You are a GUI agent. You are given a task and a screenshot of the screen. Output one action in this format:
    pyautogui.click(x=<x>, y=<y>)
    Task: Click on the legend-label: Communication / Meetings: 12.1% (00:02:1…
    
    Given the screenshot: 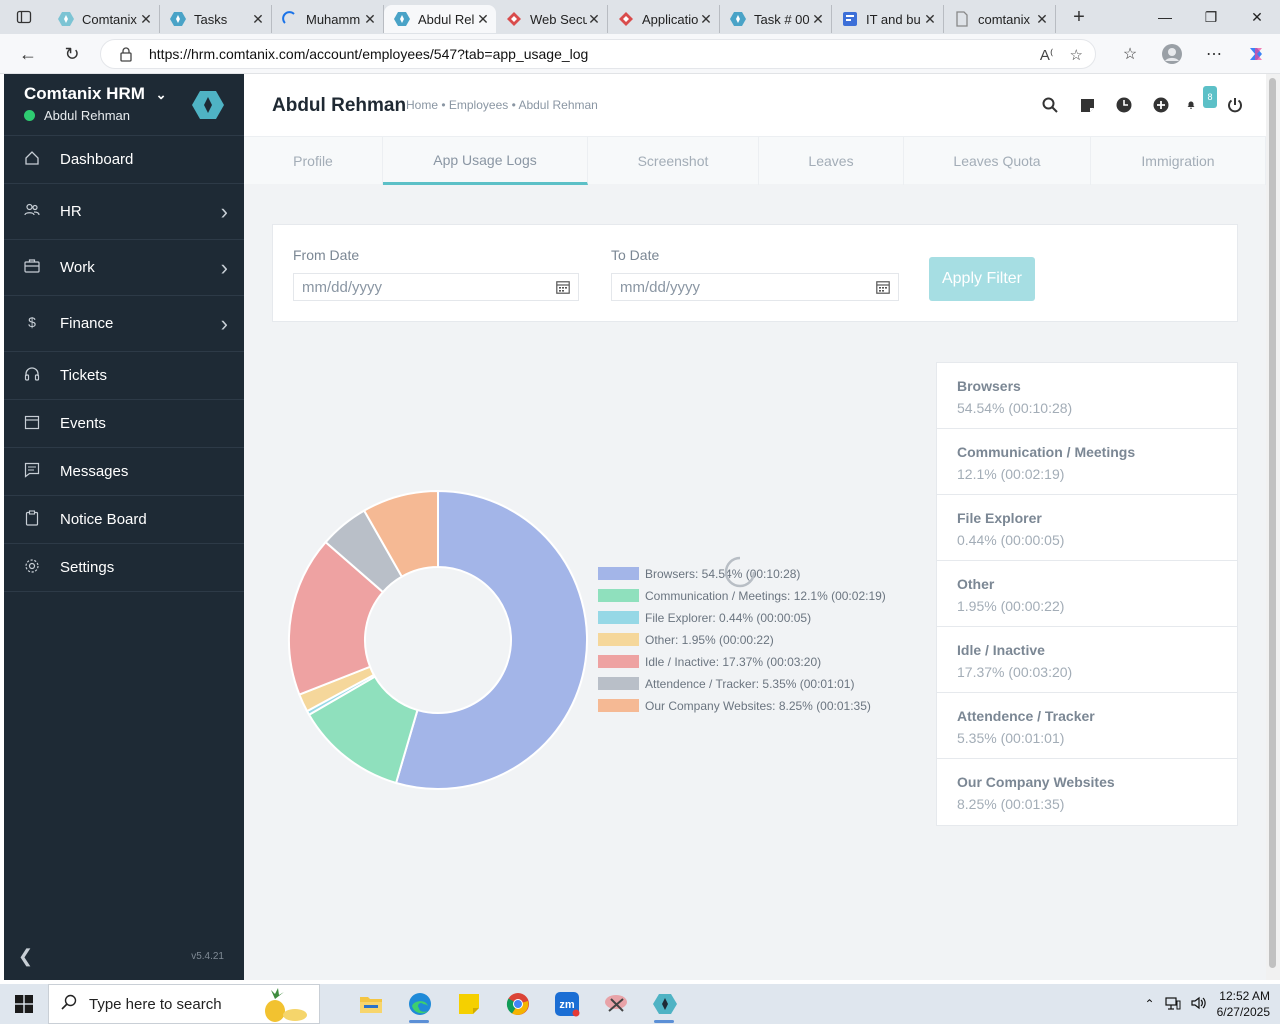 What is the action you would take?
    pyautogui.click(x=765, y=596)
    